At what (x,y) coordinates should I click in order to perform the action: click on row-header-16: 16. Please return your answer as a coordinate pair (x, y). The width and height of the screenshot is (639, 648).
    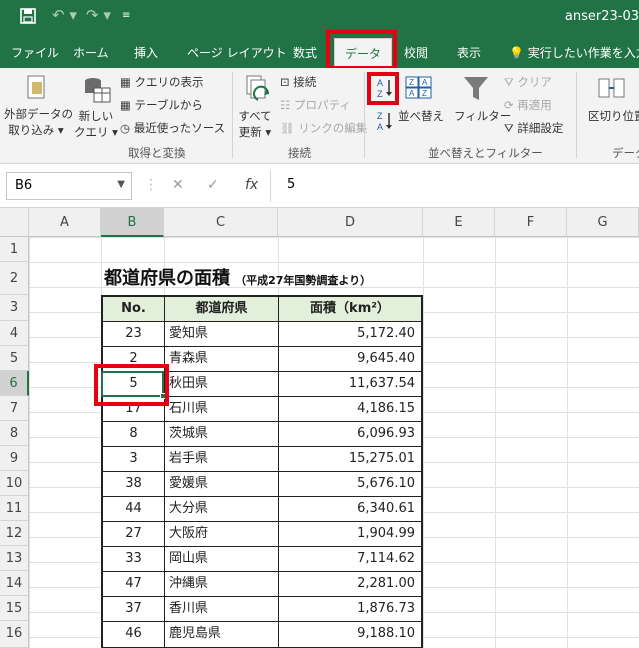
    Looking at the image, I should click on (14, 634).